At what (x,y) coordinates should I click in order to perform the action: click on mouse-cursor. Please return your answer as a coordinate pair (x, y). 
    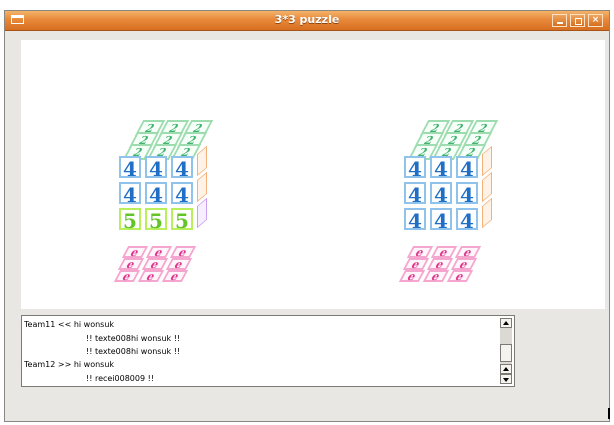
    Looking at the image, I should click on (609, 413).